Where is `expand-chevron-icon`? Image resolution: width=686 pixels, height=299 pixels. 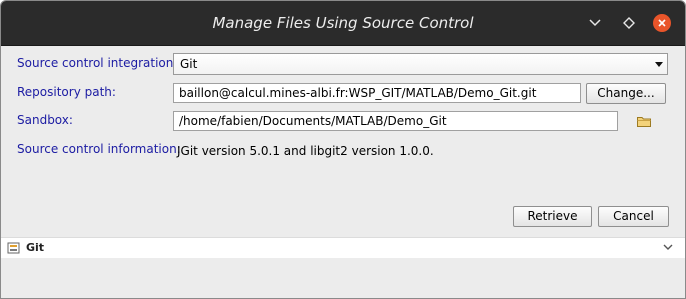
expand-chevron-icon is located at coordinates (668, 247).